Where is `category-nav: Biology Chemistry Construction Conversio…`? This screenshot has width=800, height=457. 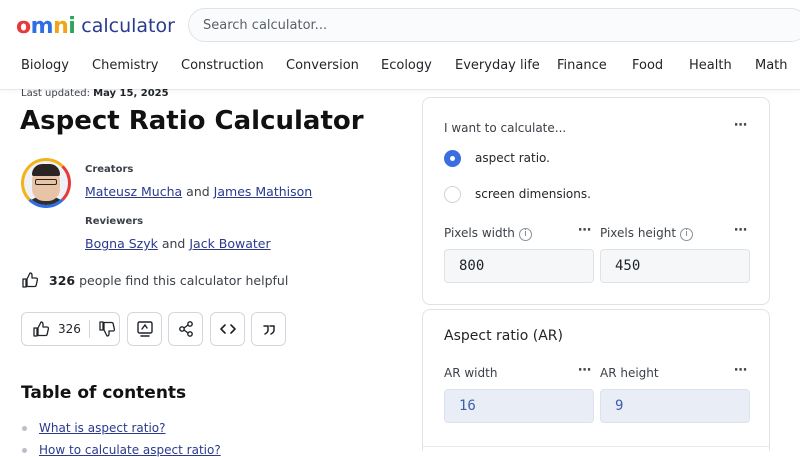 category-nav: Biology Chemistry Construction Conversio… is located at coordinates (400, 70).